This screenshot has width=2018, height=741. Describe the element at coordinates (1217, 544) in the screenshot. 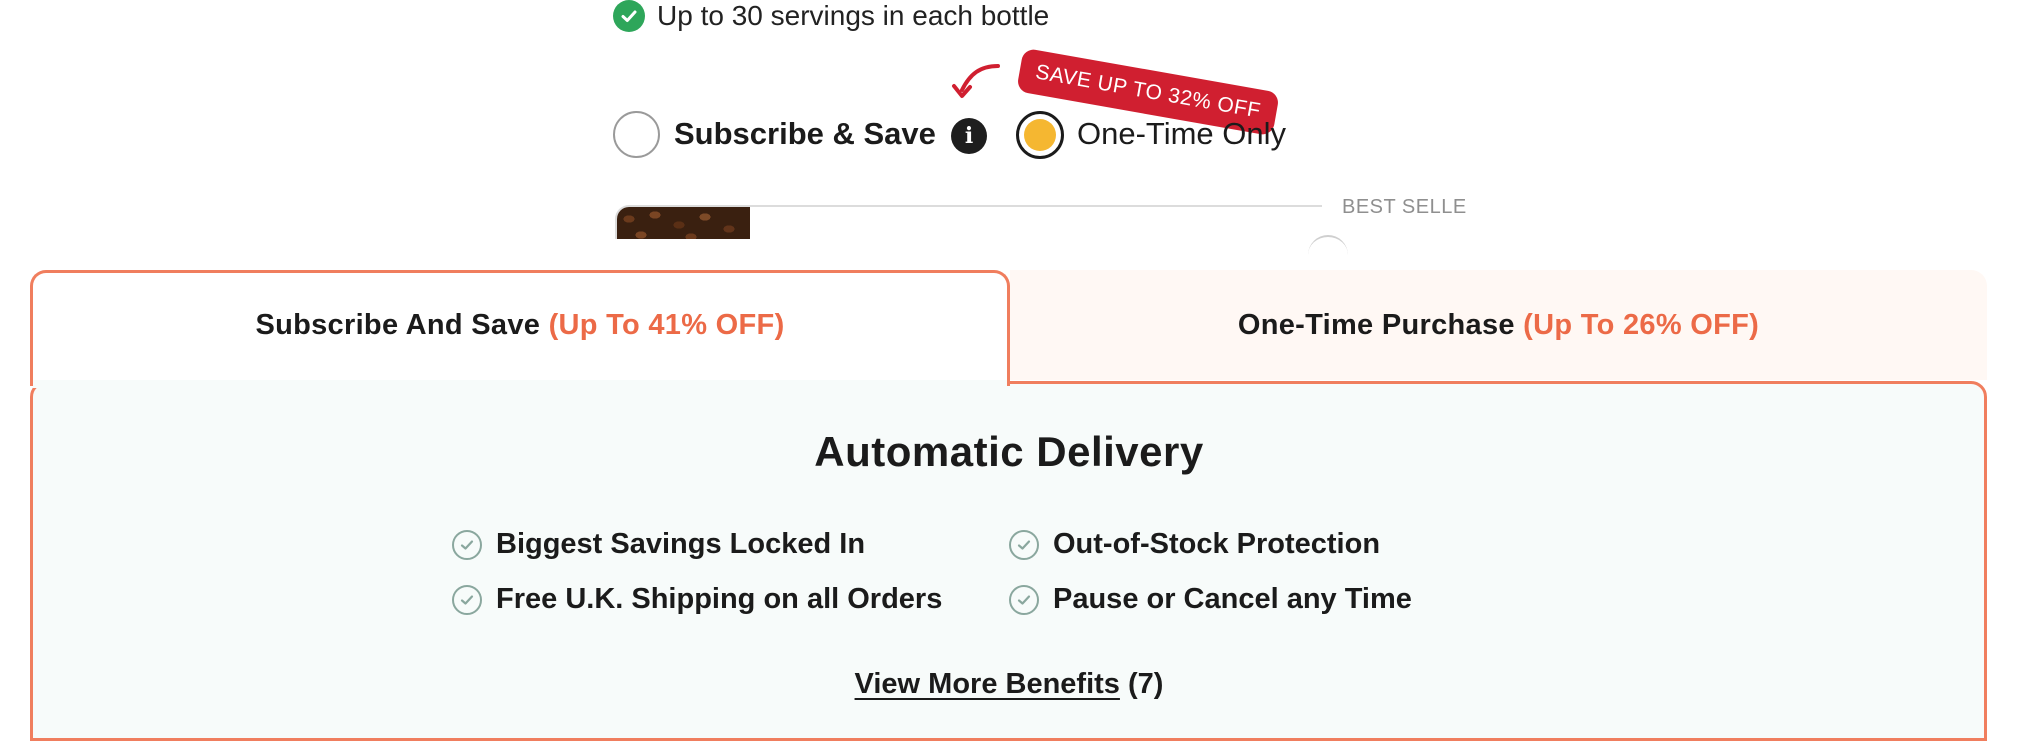

I see `benefit-text: Out-of-Stock Protection` at that location.